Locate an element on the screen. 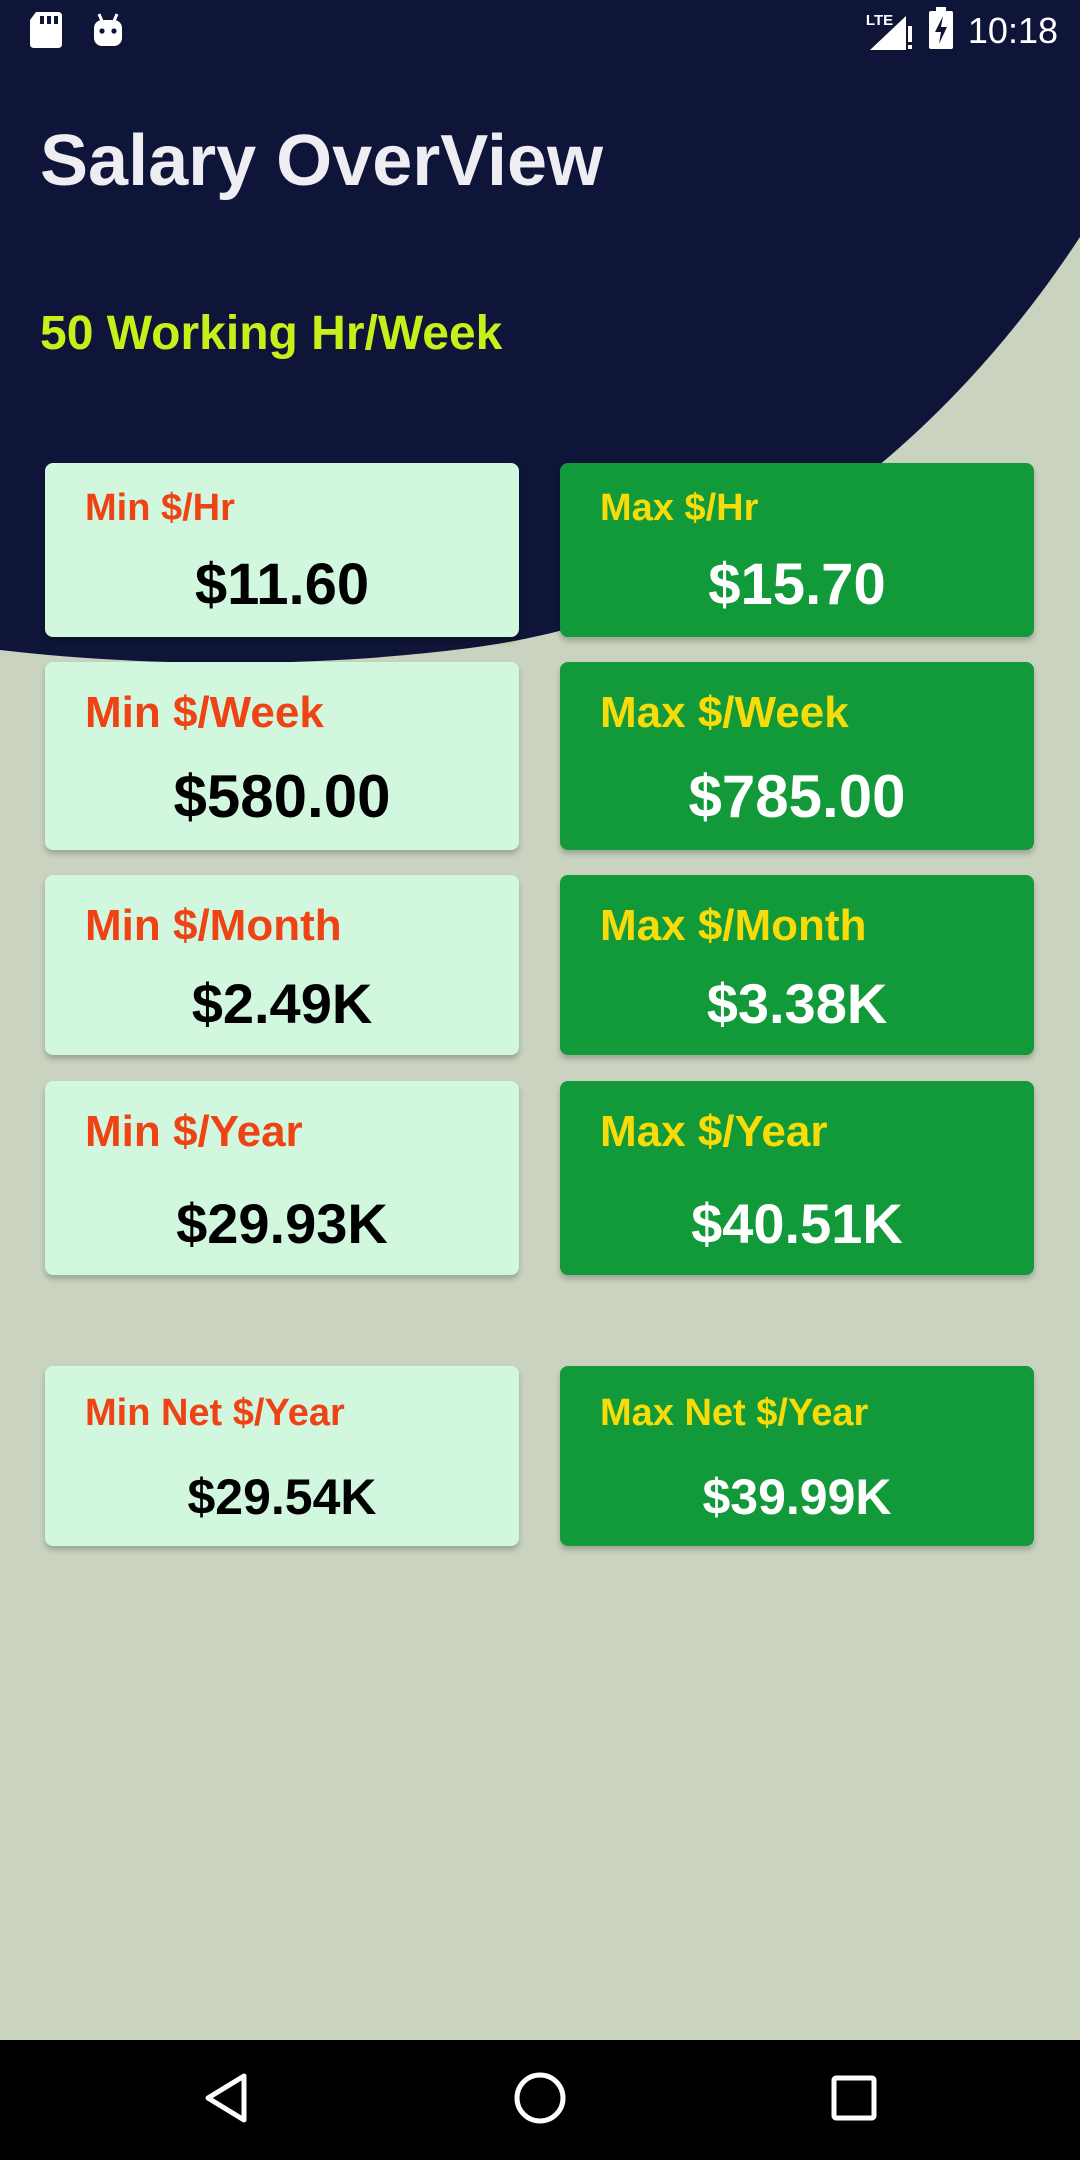 This screenshot has width=1080, height=2160. recents-button is located at coordinates (854, 2100).